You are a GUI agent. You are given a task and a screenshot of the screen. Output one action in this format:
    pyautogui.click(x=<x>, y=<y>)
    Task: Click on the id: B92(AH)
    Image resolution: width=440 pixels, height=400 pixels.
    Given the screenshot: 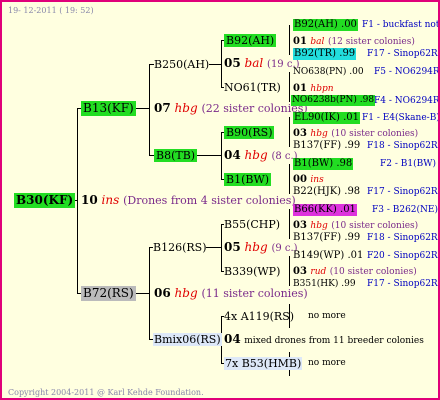 What is the action you would take?
    pyautogui.click(x=316, y=24)
    